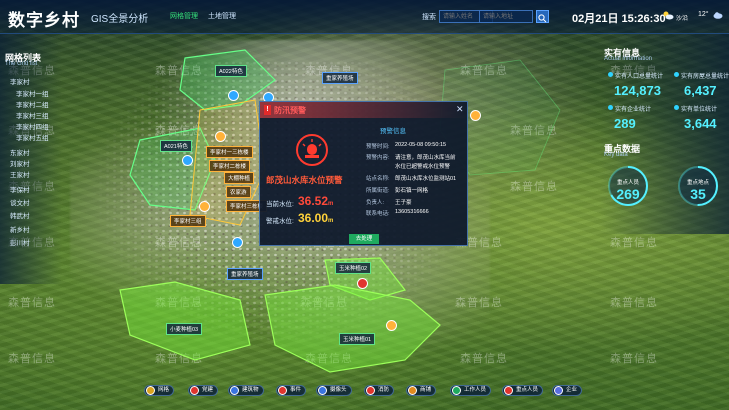  I want to click on info-key: 预警时间:, so click(378, 147).